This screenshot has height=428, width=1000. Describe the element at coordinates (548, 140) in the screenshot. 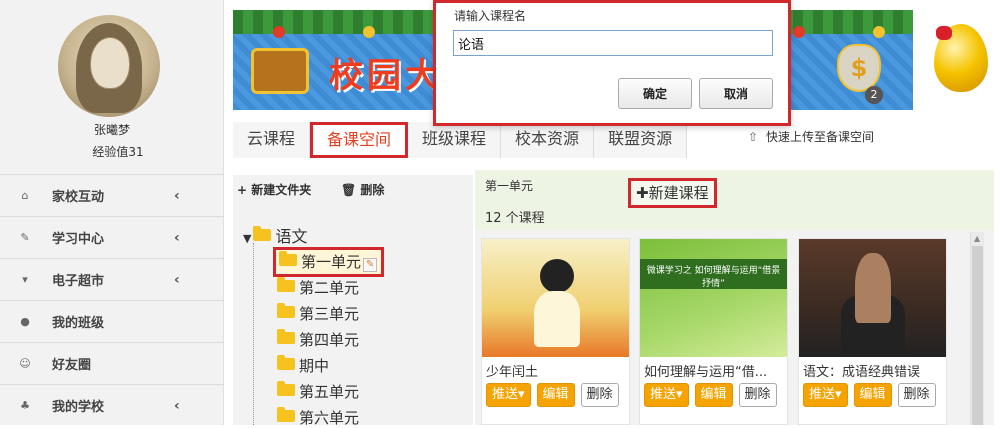

I see `tab-school-resources: 校本资源` at that location.